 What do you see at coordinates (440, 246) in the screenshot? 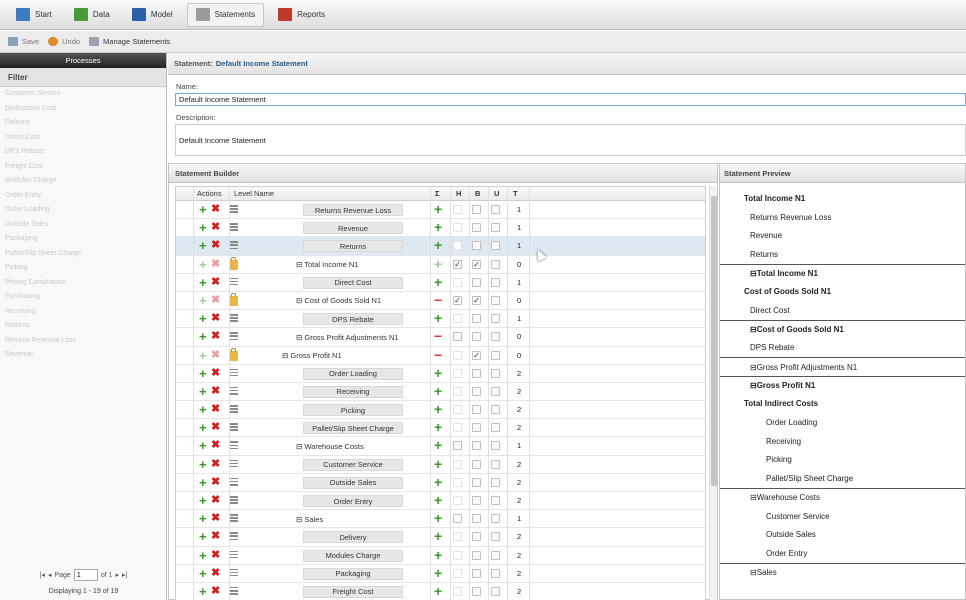
I see `builder-row: + ✖ Returns +1` at bounding box center [440, 246].